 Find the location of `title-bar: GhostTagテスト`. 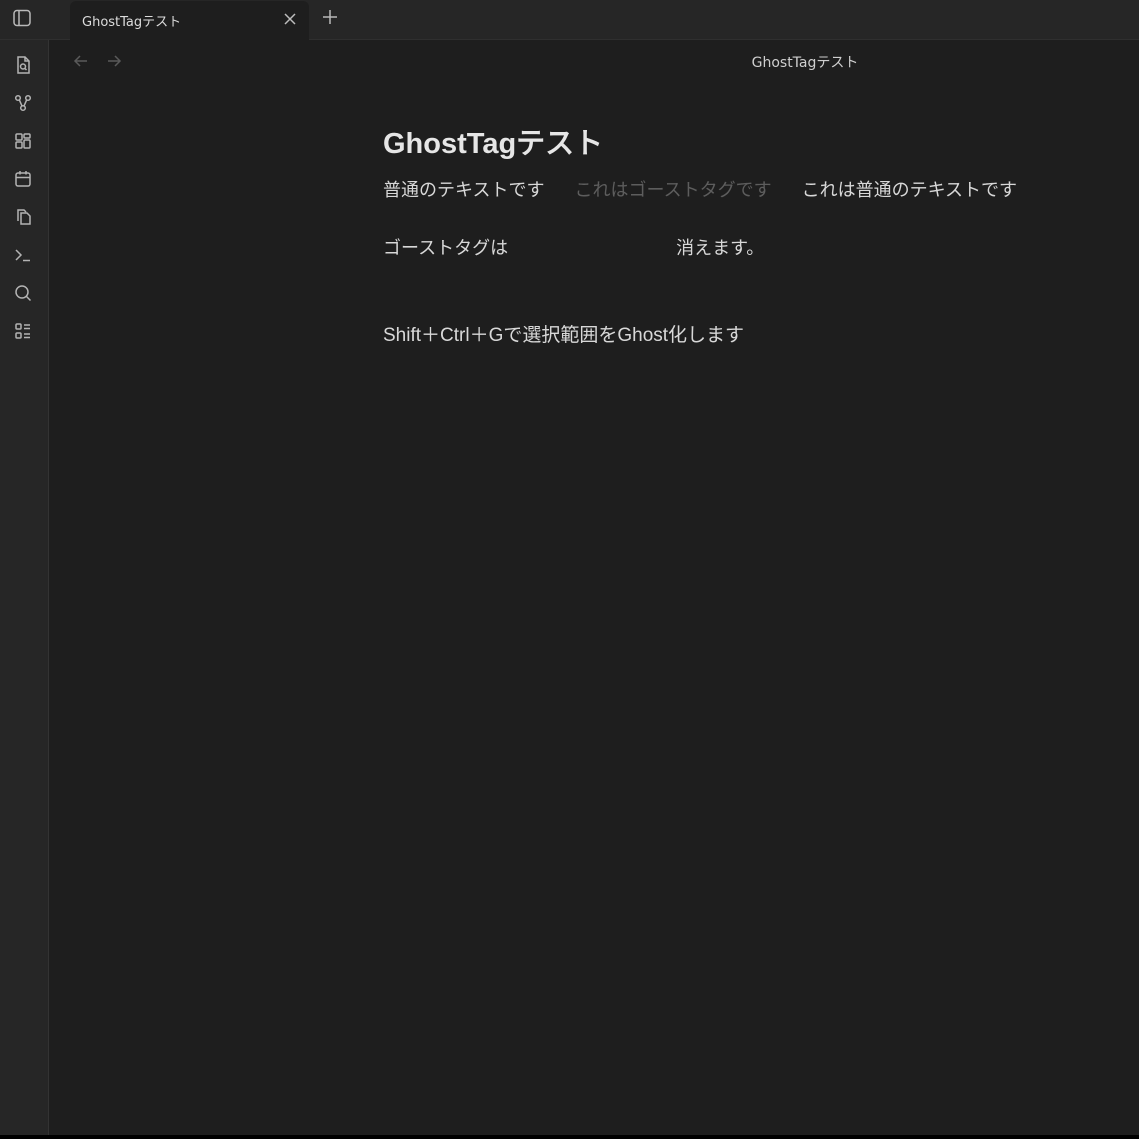

title-bar: GhostTagテスト is located at coordinates (569, 20).